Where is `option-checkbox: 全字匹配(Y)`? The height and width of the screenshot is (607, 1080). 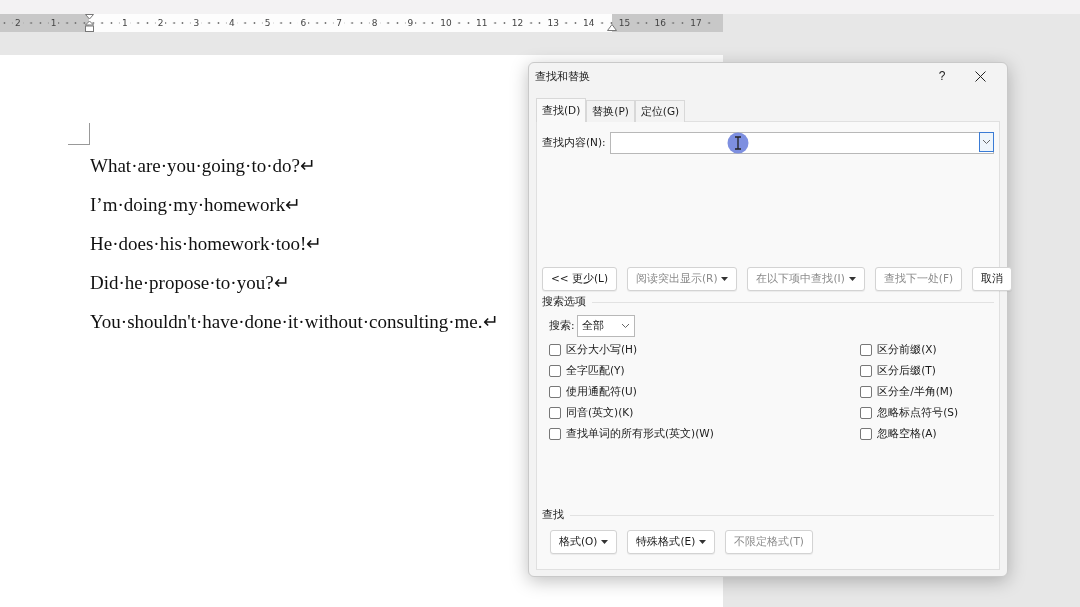
option-checkbox: 全字匹配(Y) is located at coordinates (631, 371).